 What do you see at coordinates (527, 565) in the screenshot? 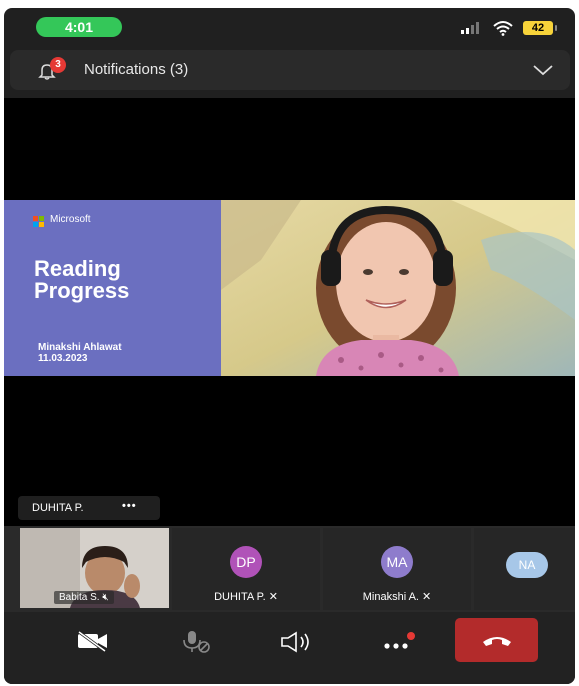
I see `avatar: NA` at bounding box center [527, 565].